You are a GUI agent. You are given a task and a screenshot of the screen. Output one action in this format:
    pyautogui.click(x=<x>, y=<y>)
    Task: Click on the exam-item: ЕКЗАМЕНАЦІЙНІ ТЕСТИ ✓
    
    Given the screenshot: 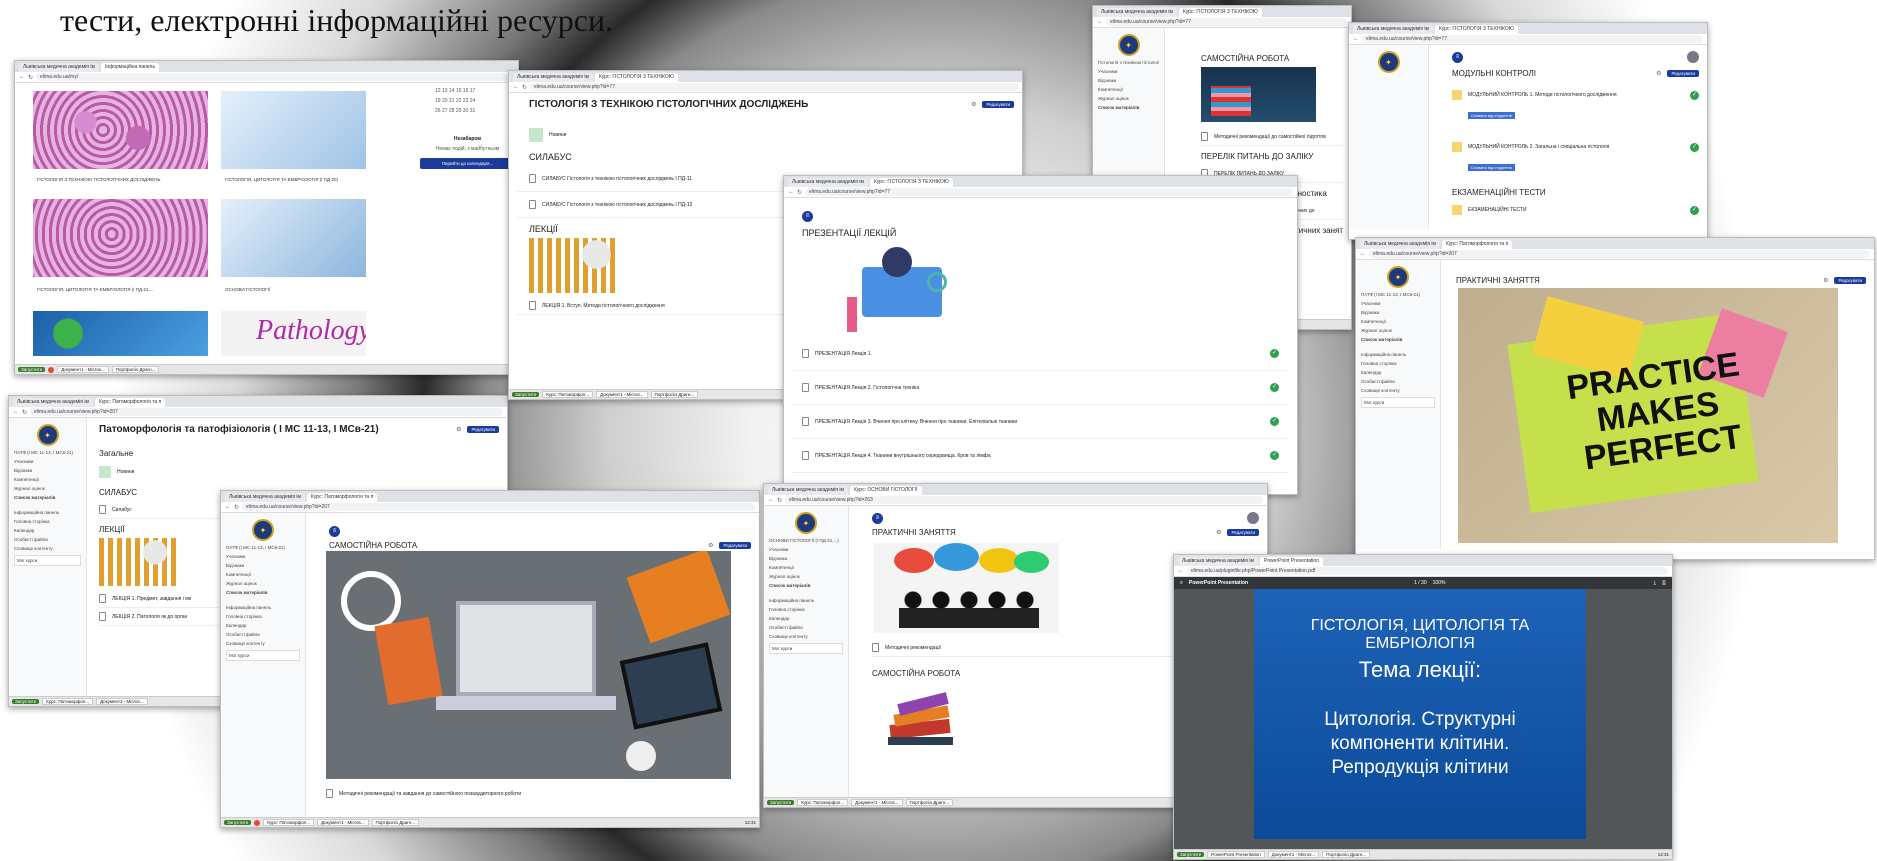 What is the action you would take?
    pyautogui.click(x=1575, y=210)
    